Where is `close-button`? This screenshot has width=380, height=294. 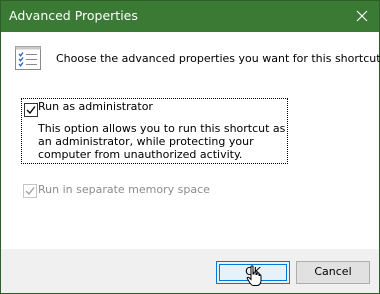 close-button is located at coordinates (362, 16).